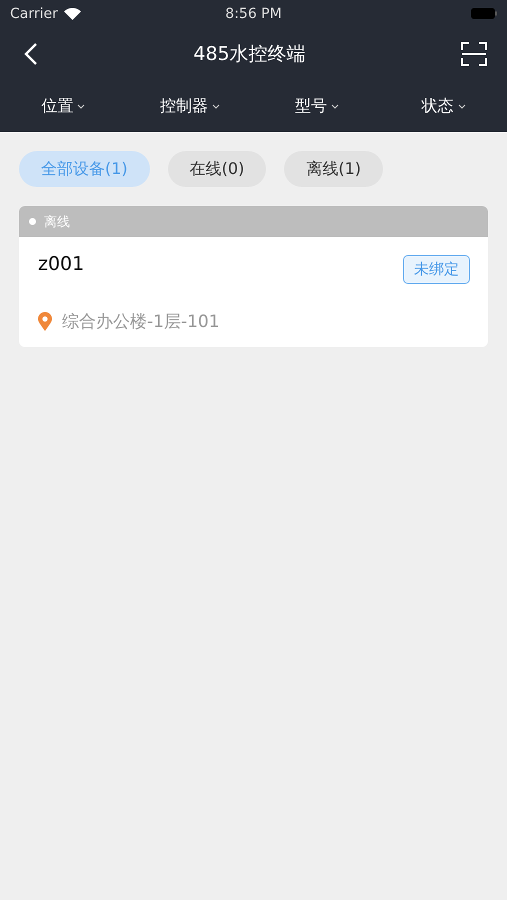 The image size is (507, 900). Describe the element at coordinates (253, 276) in the screenshot. I see `device-card: 离线 z001 未绑定 综合办公楼-1层-101` at that location.